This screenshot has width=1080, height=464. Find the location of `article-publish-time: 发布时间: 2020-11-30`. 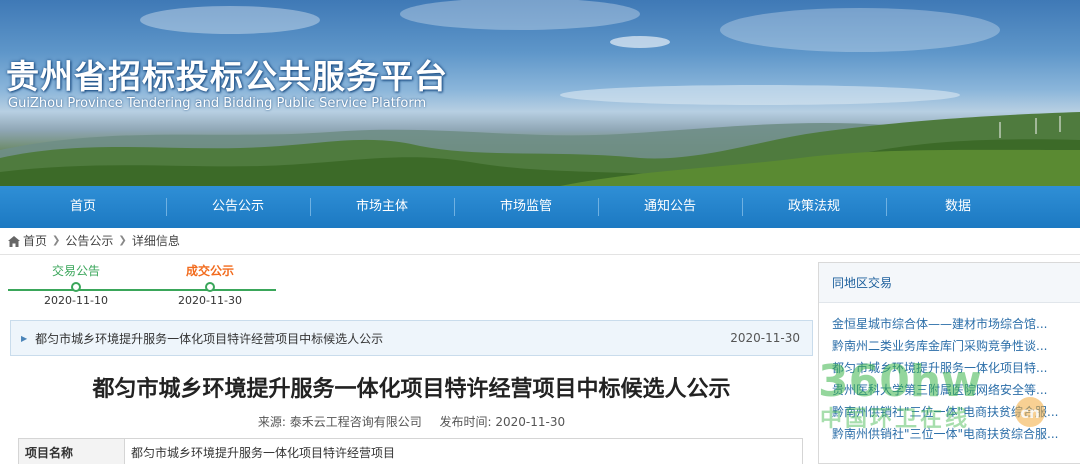

article-publish-time: 发布时间: 2020-11-30 is located at coordinates (502, 422).